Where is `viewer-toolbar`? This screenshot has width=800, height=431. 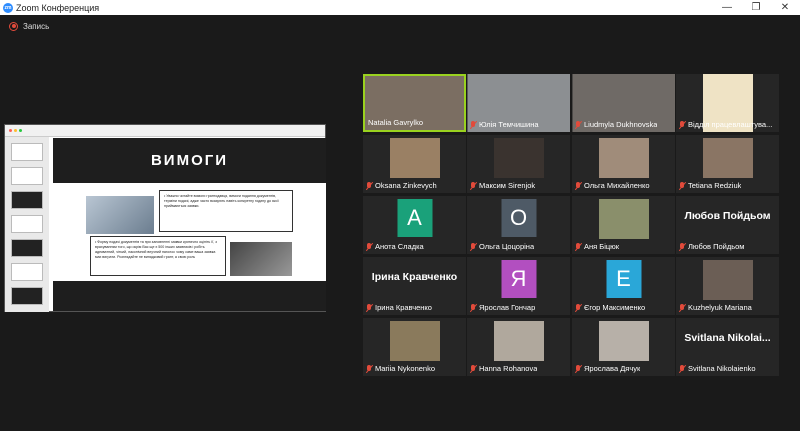
viewer-toolbar is located at coordinates (165, 131).